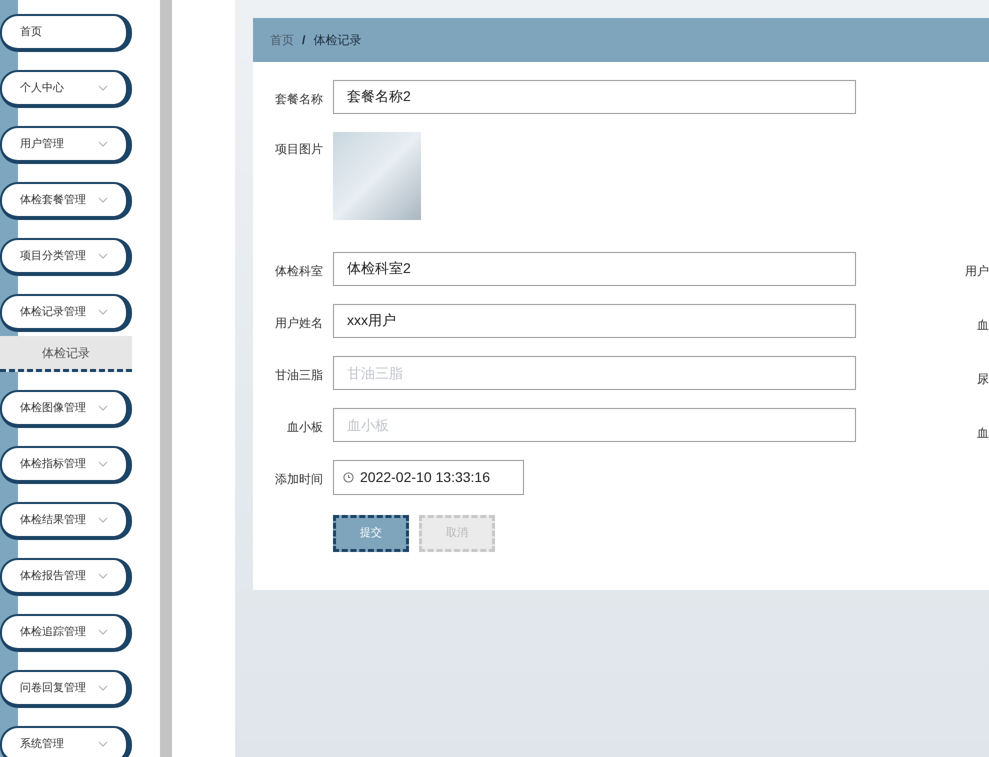  Describe the element at coordinates (66, 201) in the screenshot. I see `sidebar-menu-item: 体检套餐管理` at that location.